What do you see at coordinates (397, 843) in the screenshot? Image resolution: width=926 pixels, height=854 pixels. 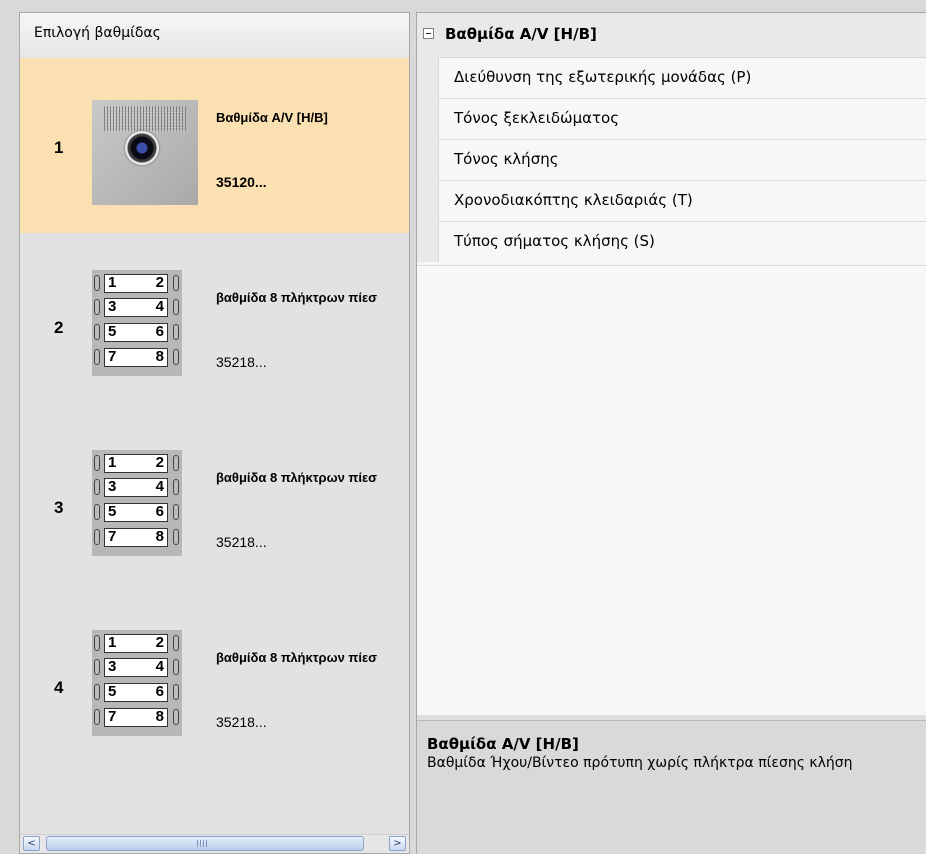 I see `scroll-right-button: >` at bounding box center [397, 843].